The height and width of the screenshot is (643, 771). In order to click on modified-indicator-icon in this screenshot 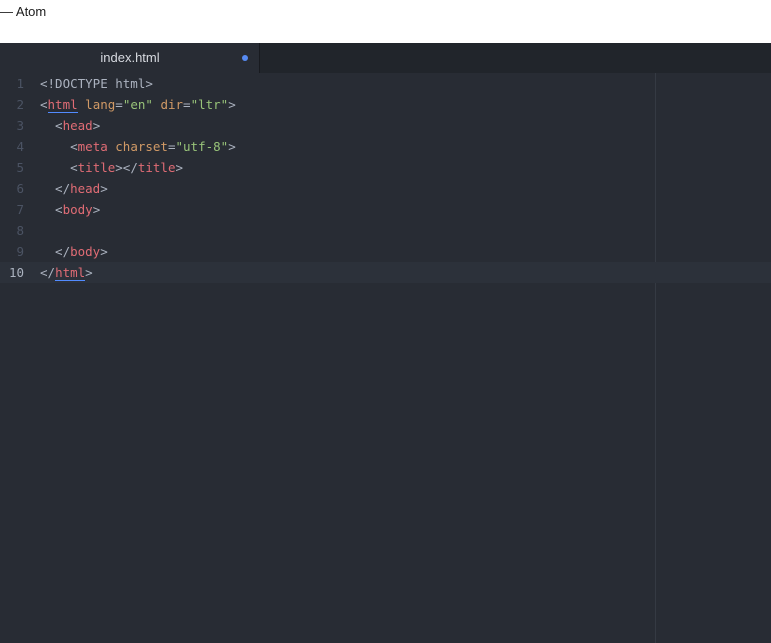, I will do `click(245, 58)`.